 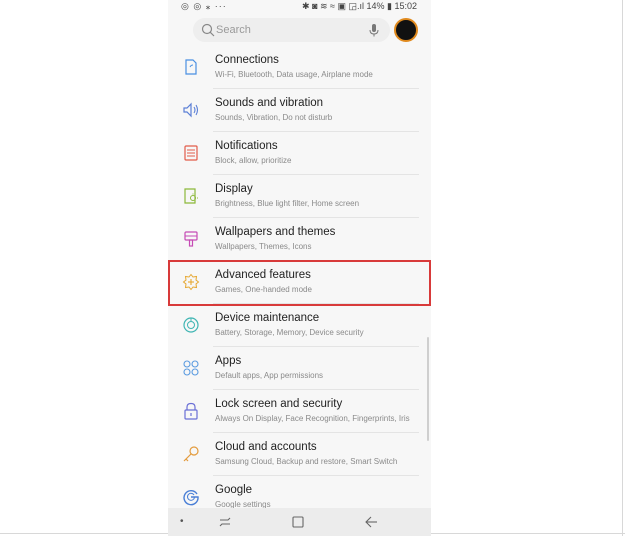 I want to click on google-icon, so click(x=191, y=497).